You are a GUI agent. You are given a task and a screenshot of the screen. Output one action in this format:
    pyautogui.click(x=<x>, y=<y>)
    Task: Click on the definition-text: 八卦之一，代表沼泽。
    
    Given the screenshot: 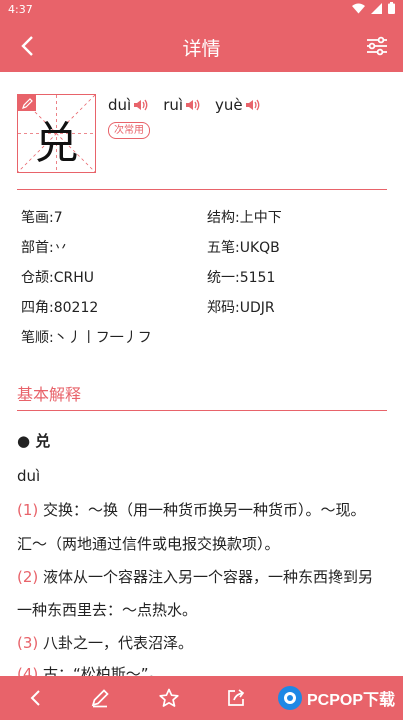 What is the action you would take?
    pyautogui.click(x=116, y=643)
    